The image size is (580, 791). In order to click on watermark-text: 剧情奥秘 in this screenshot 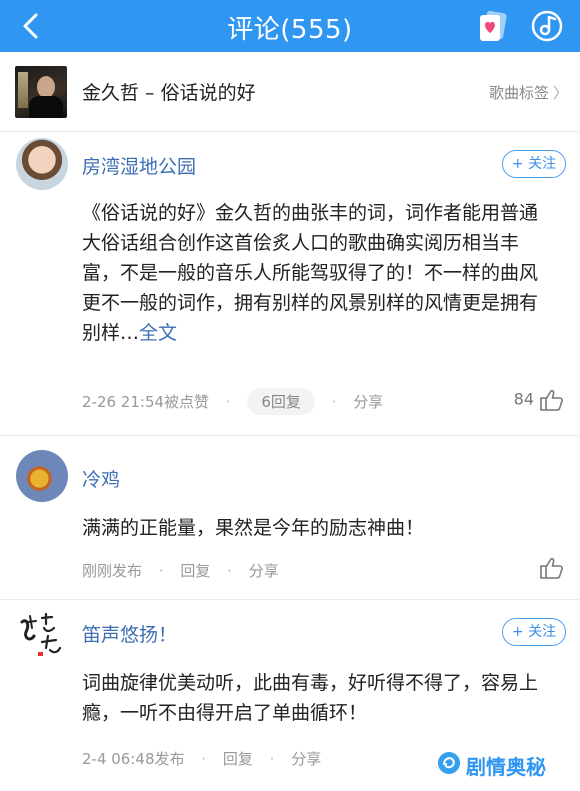, I will do `click(506, 767)`.